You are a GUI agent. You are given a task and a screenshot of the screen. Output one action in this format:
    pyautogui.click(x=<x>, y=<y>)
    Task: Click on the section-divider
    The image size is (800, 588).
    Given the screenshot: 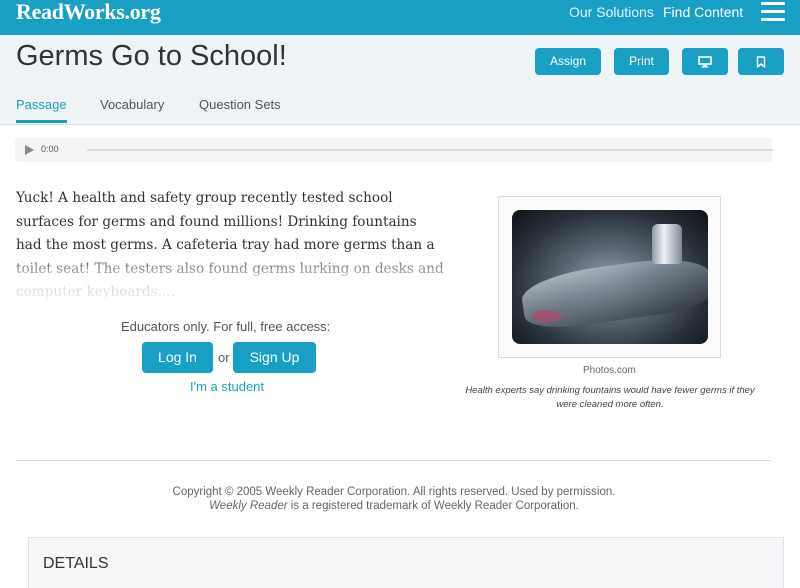 What is the action you would take?
    pyautogui.click(x=394, y=460)
    